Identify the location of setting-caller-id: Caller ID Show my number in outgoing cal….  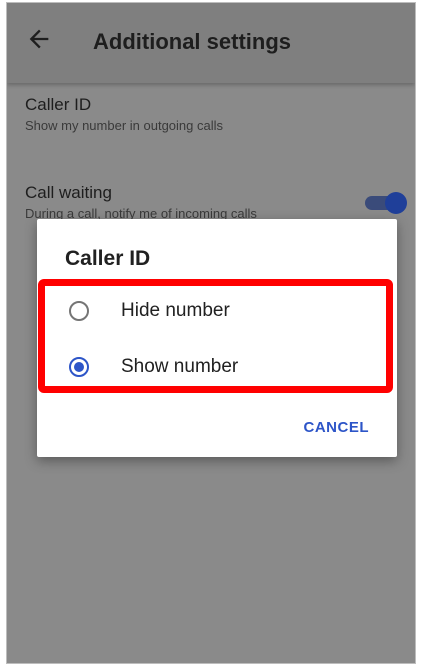
(215, 114).